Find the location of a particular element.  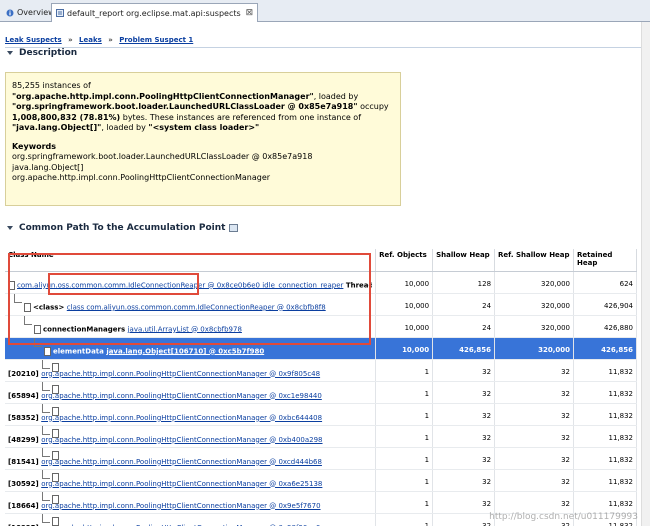

tree-view-icon is located at coordinates (234, 228).